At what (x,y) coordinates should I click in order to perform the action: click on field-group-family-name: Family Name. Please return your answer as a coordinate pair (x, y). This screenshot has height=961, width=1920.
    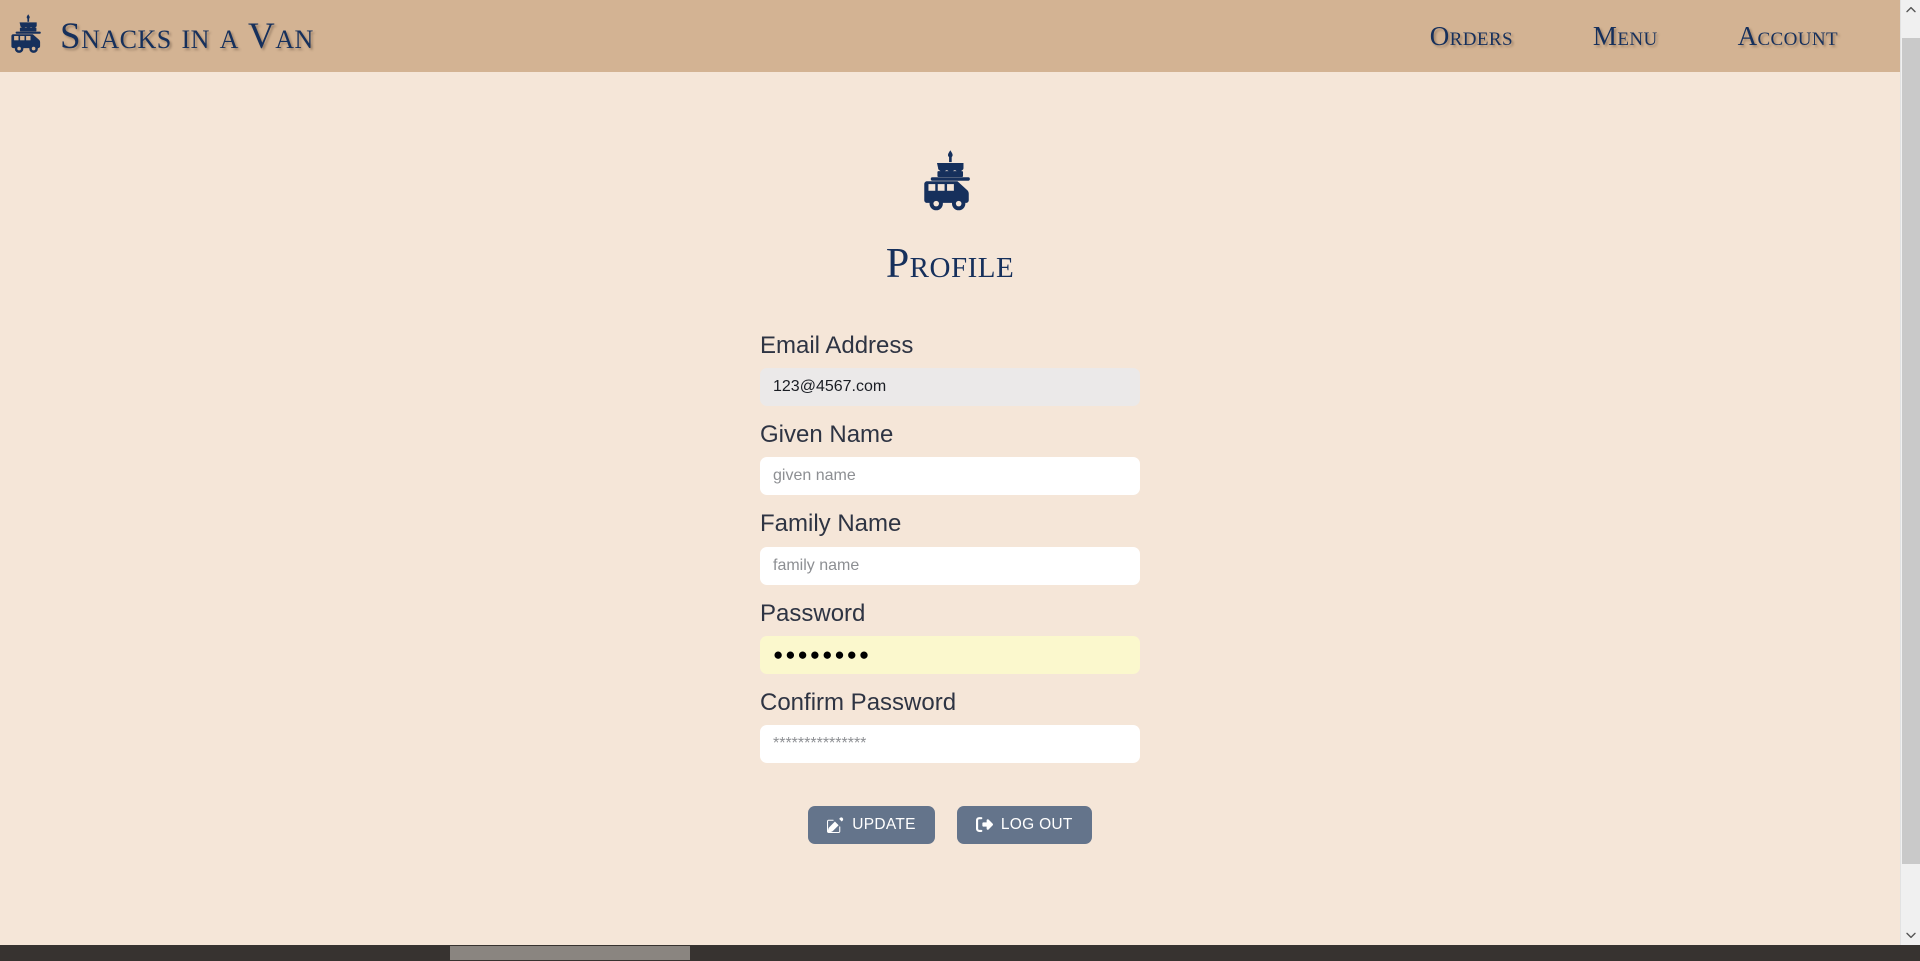
    Looking at the image, I should click on (950, 546).